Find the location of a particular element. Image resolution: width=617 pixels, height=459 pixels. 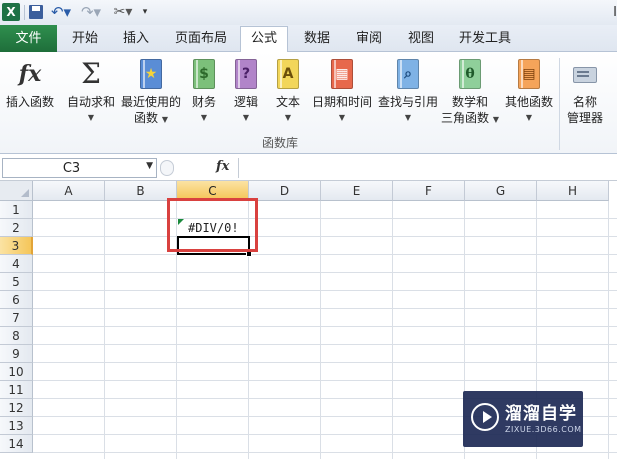

math-trig-button: θ 数学和 三角函数 ▼ is located at coordinates (470, 92).